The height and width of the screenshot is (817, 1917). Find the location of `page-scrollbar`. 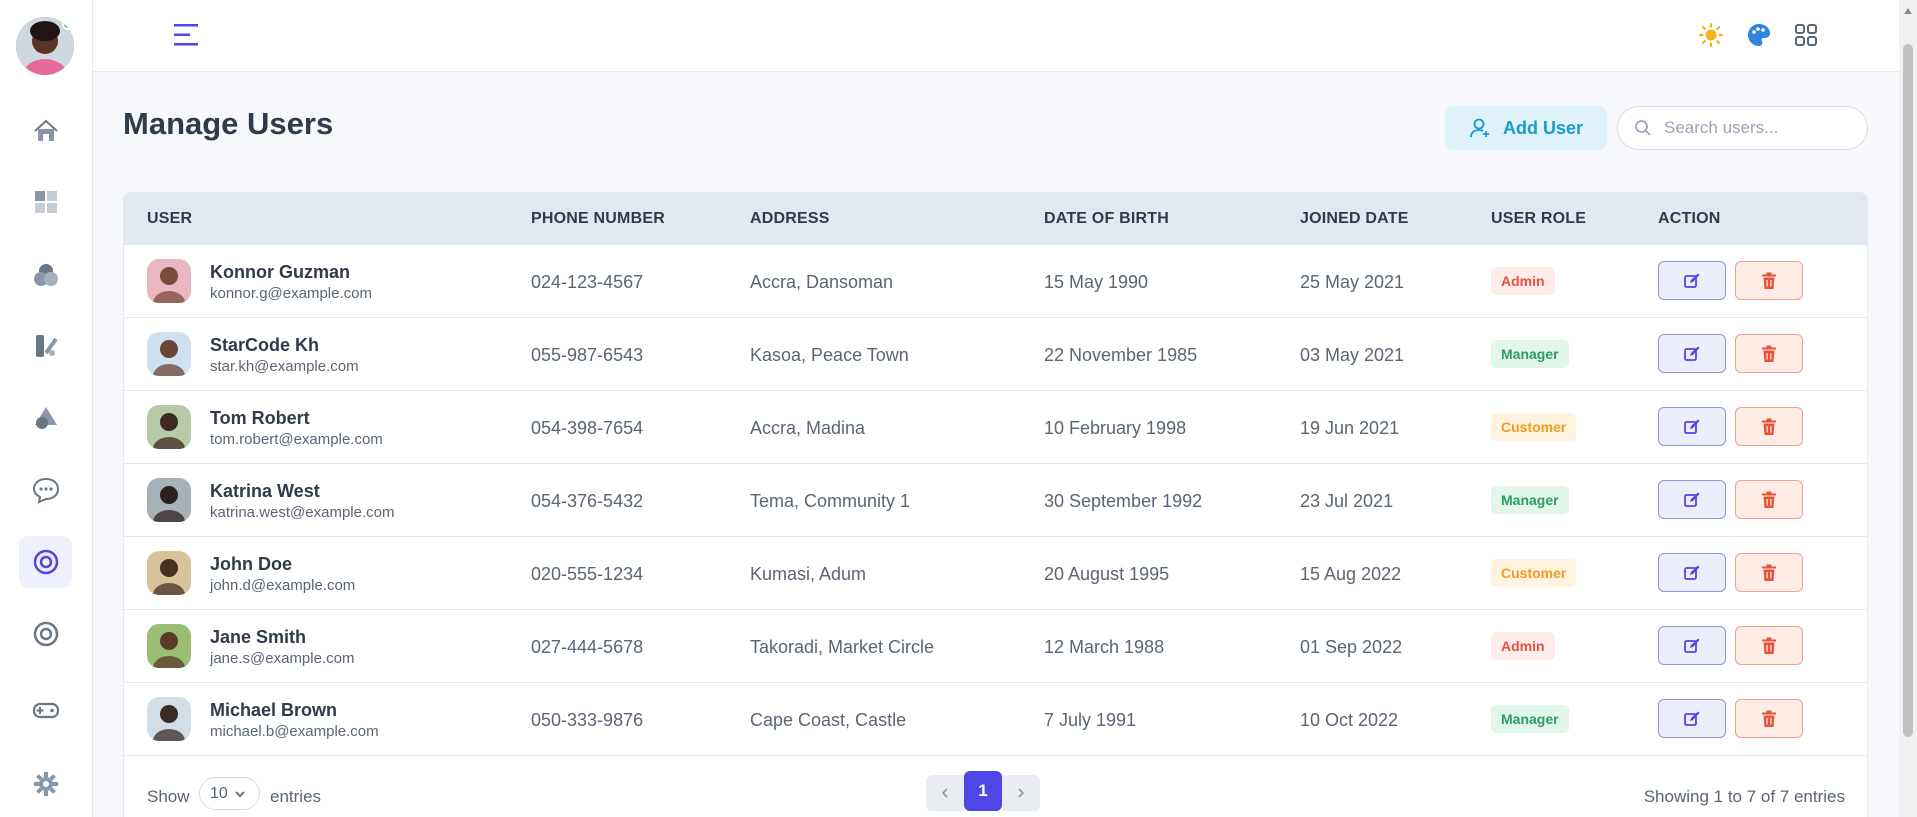

page-scrollbar is located at coordinates (1908, 408).